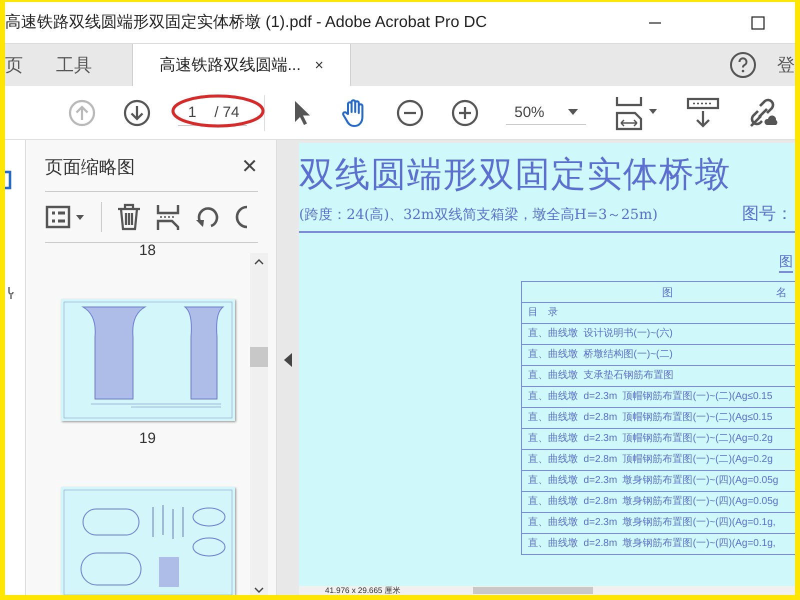 The height and width of the screenshot is (600, 800). I want to click on pointer-icon, so click(302, 112).